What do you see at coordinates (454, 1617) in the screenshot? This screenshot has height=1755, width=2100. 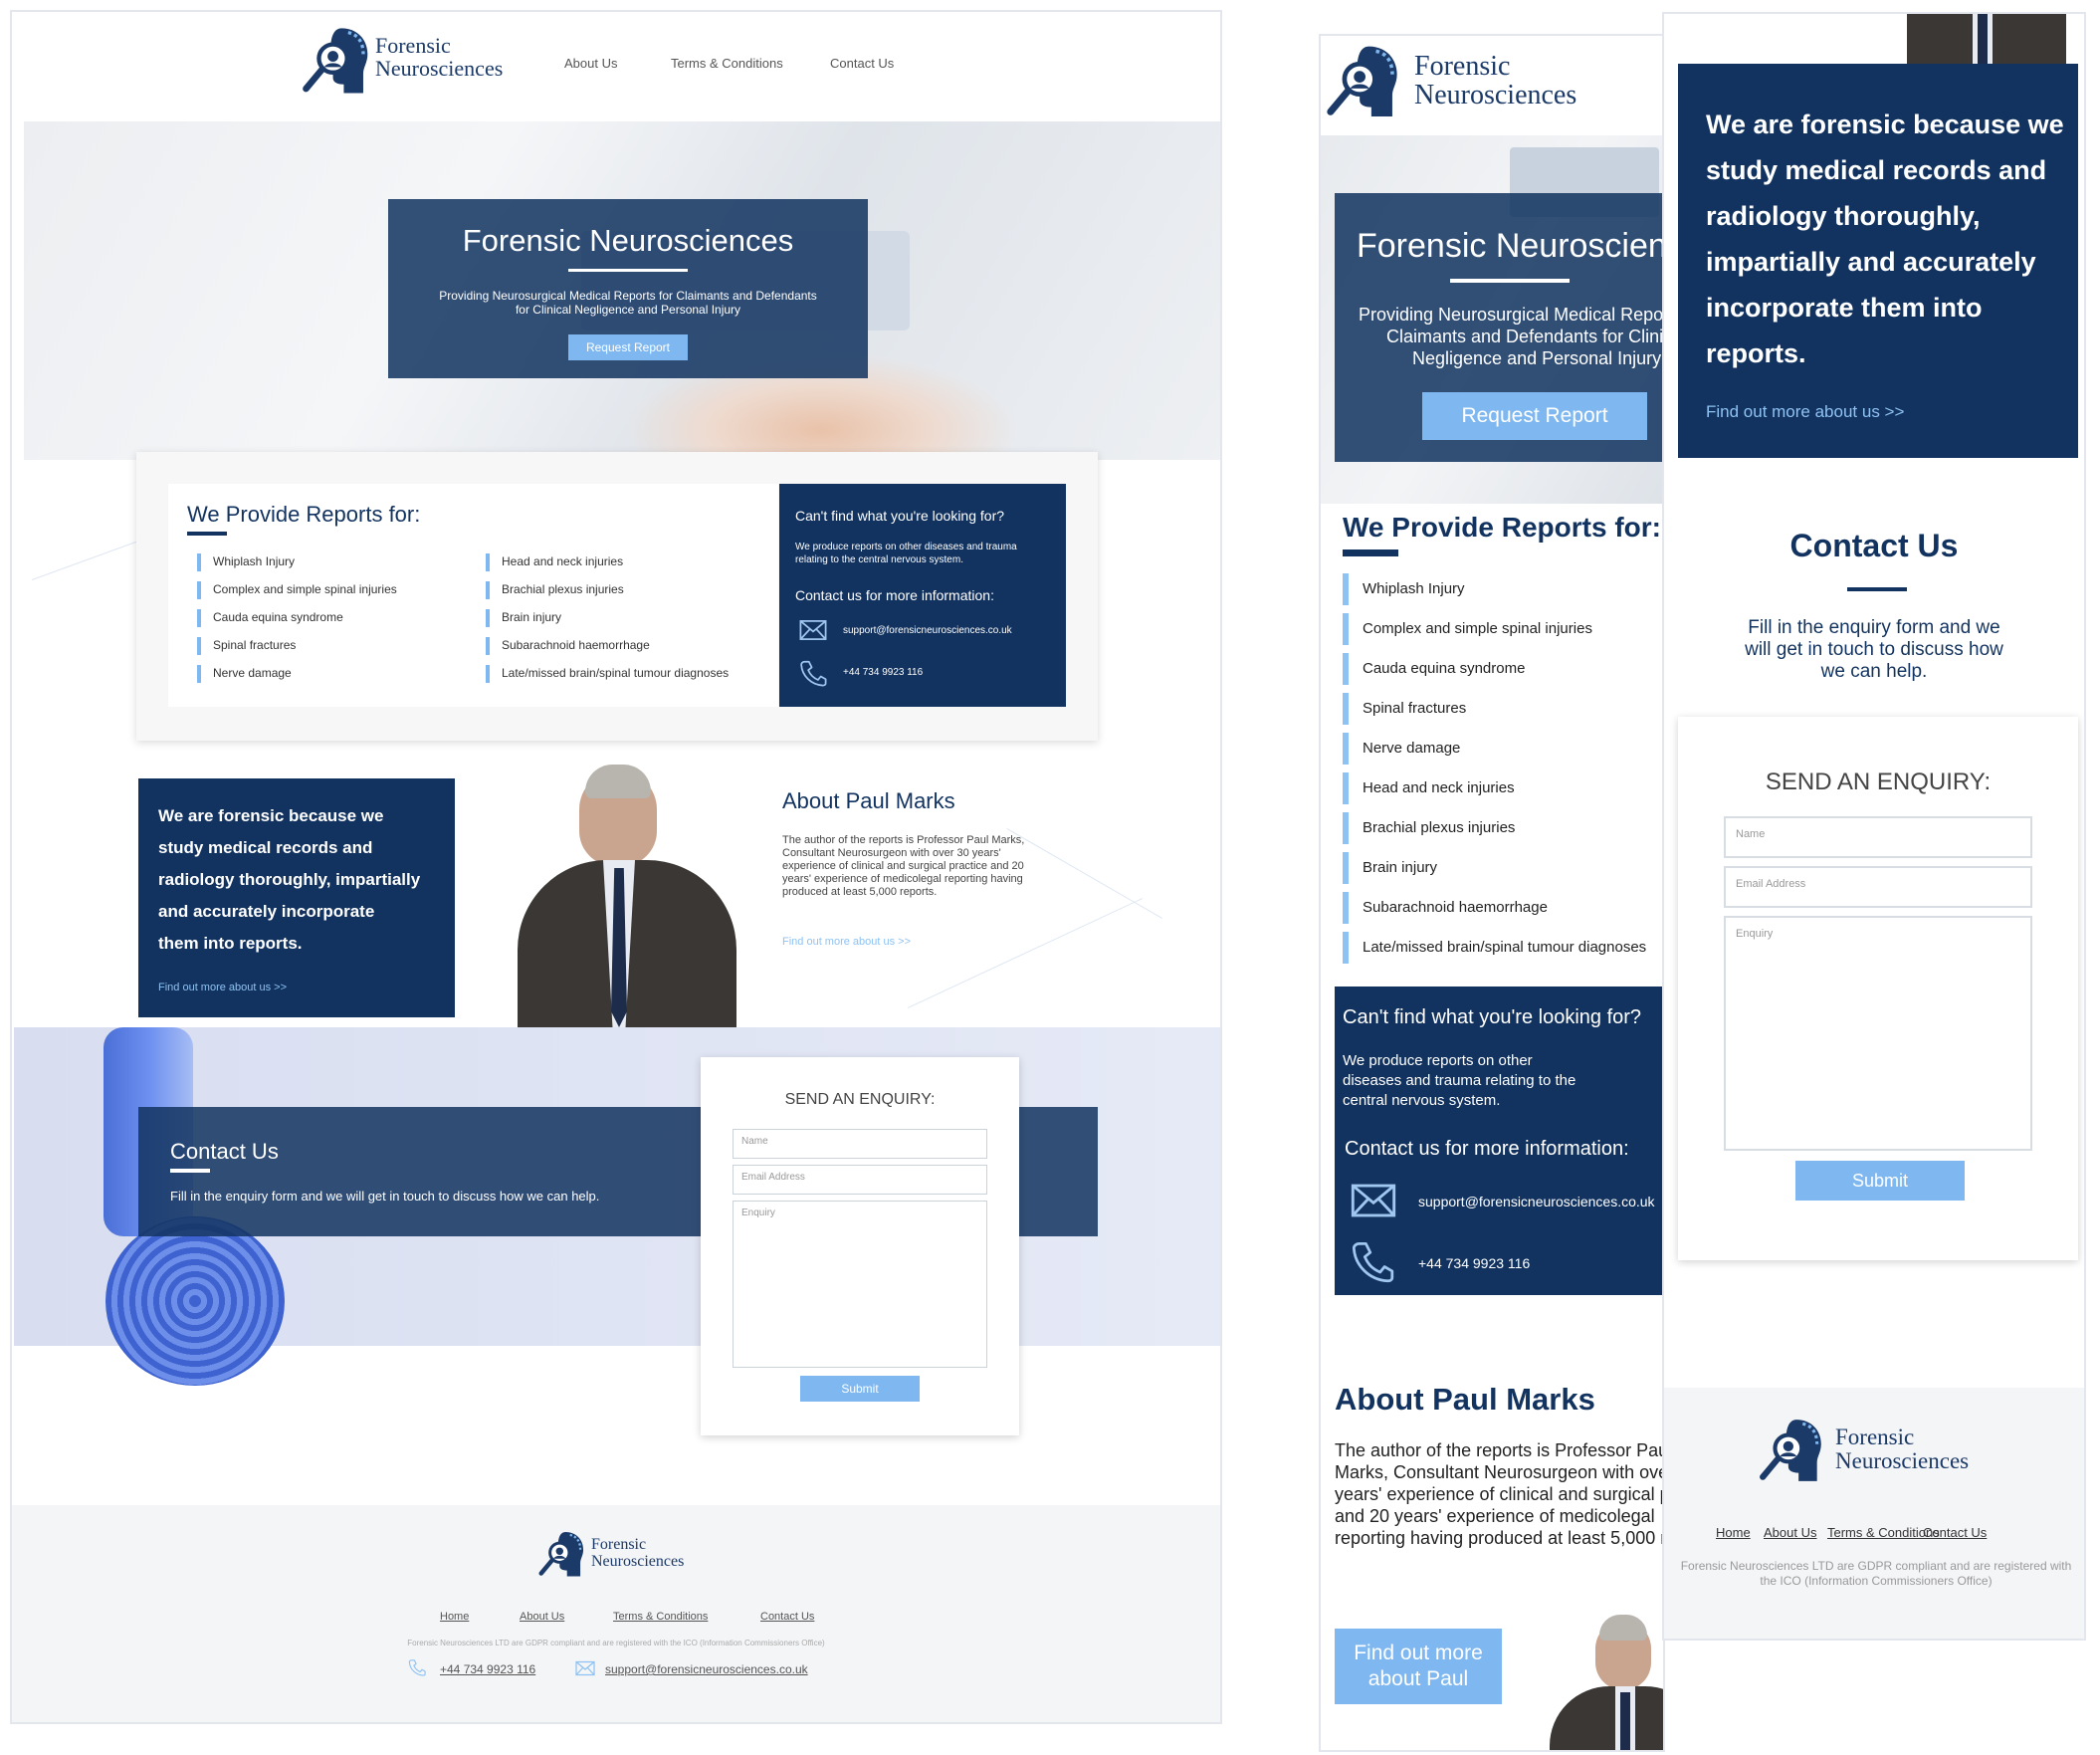 I see `footer-link: Home` at bounding box center [454, 1617].